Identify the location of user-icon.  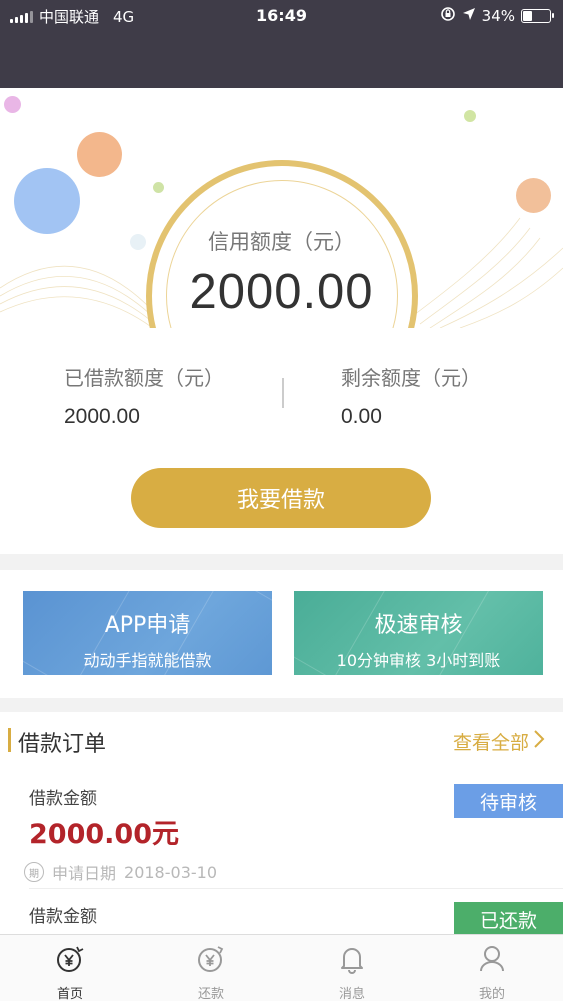
(492, 959).